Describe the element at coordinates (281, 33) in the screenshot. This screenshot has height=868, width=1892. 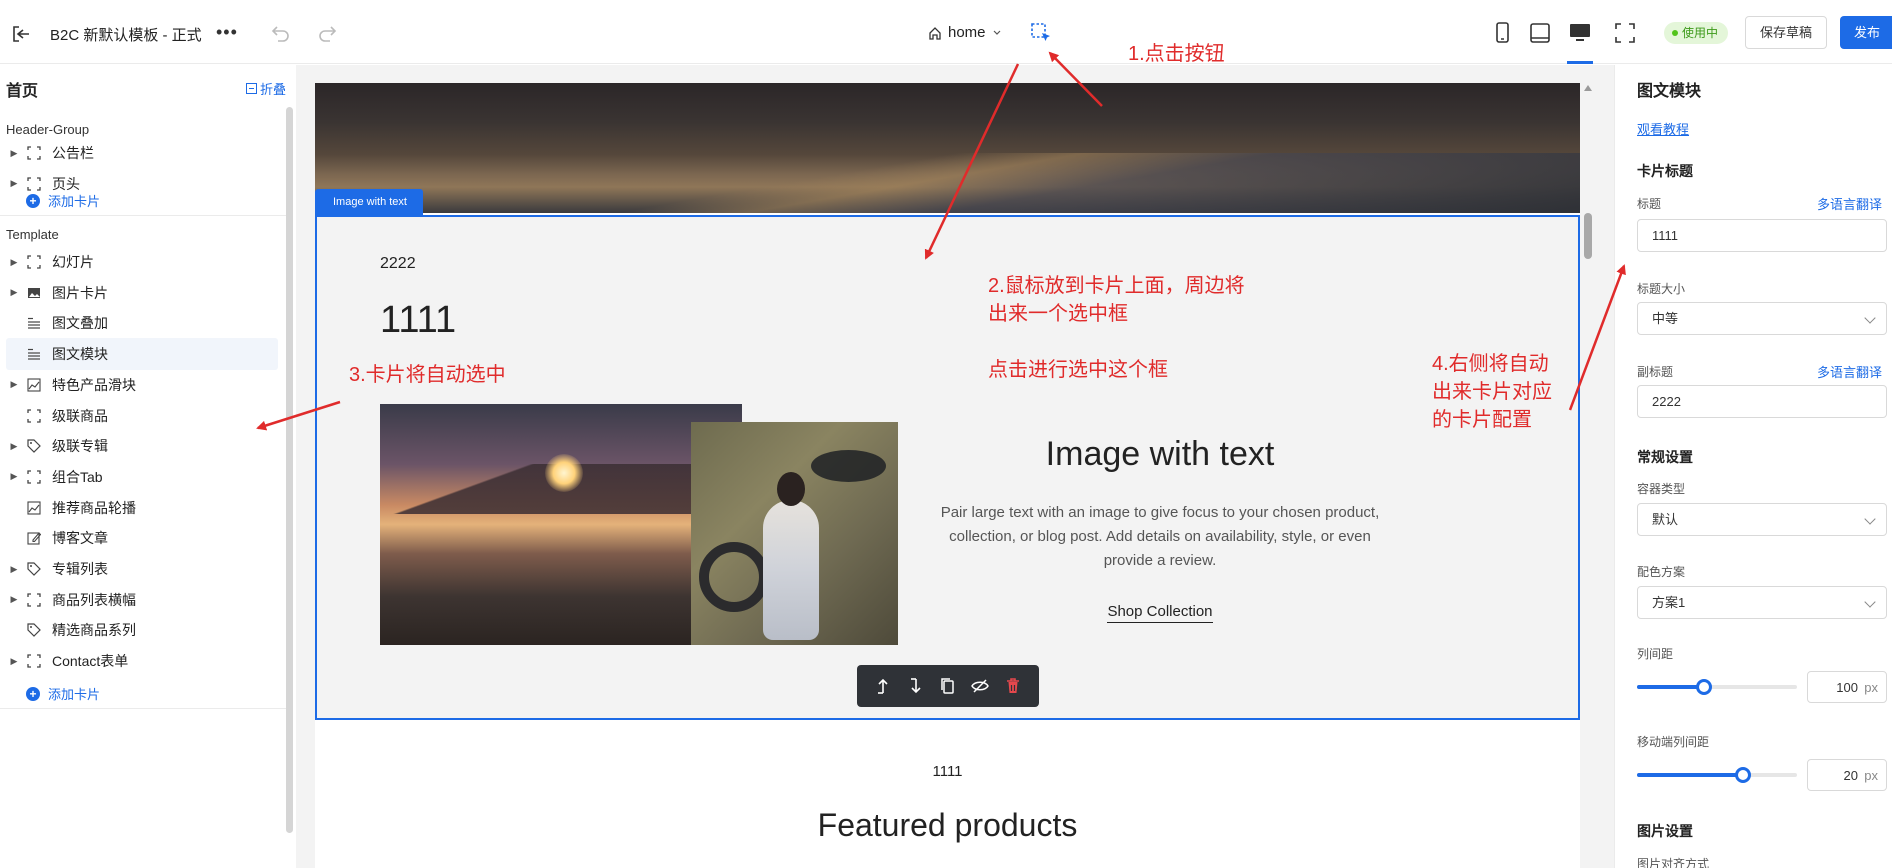
I see `undo-icon` at that location.